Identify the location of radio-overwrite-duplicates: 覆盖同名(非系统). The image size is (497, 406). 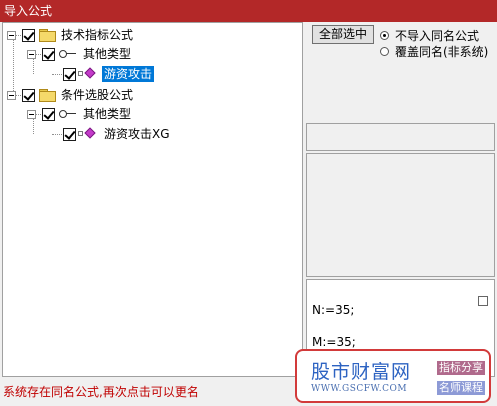
(434, 51).